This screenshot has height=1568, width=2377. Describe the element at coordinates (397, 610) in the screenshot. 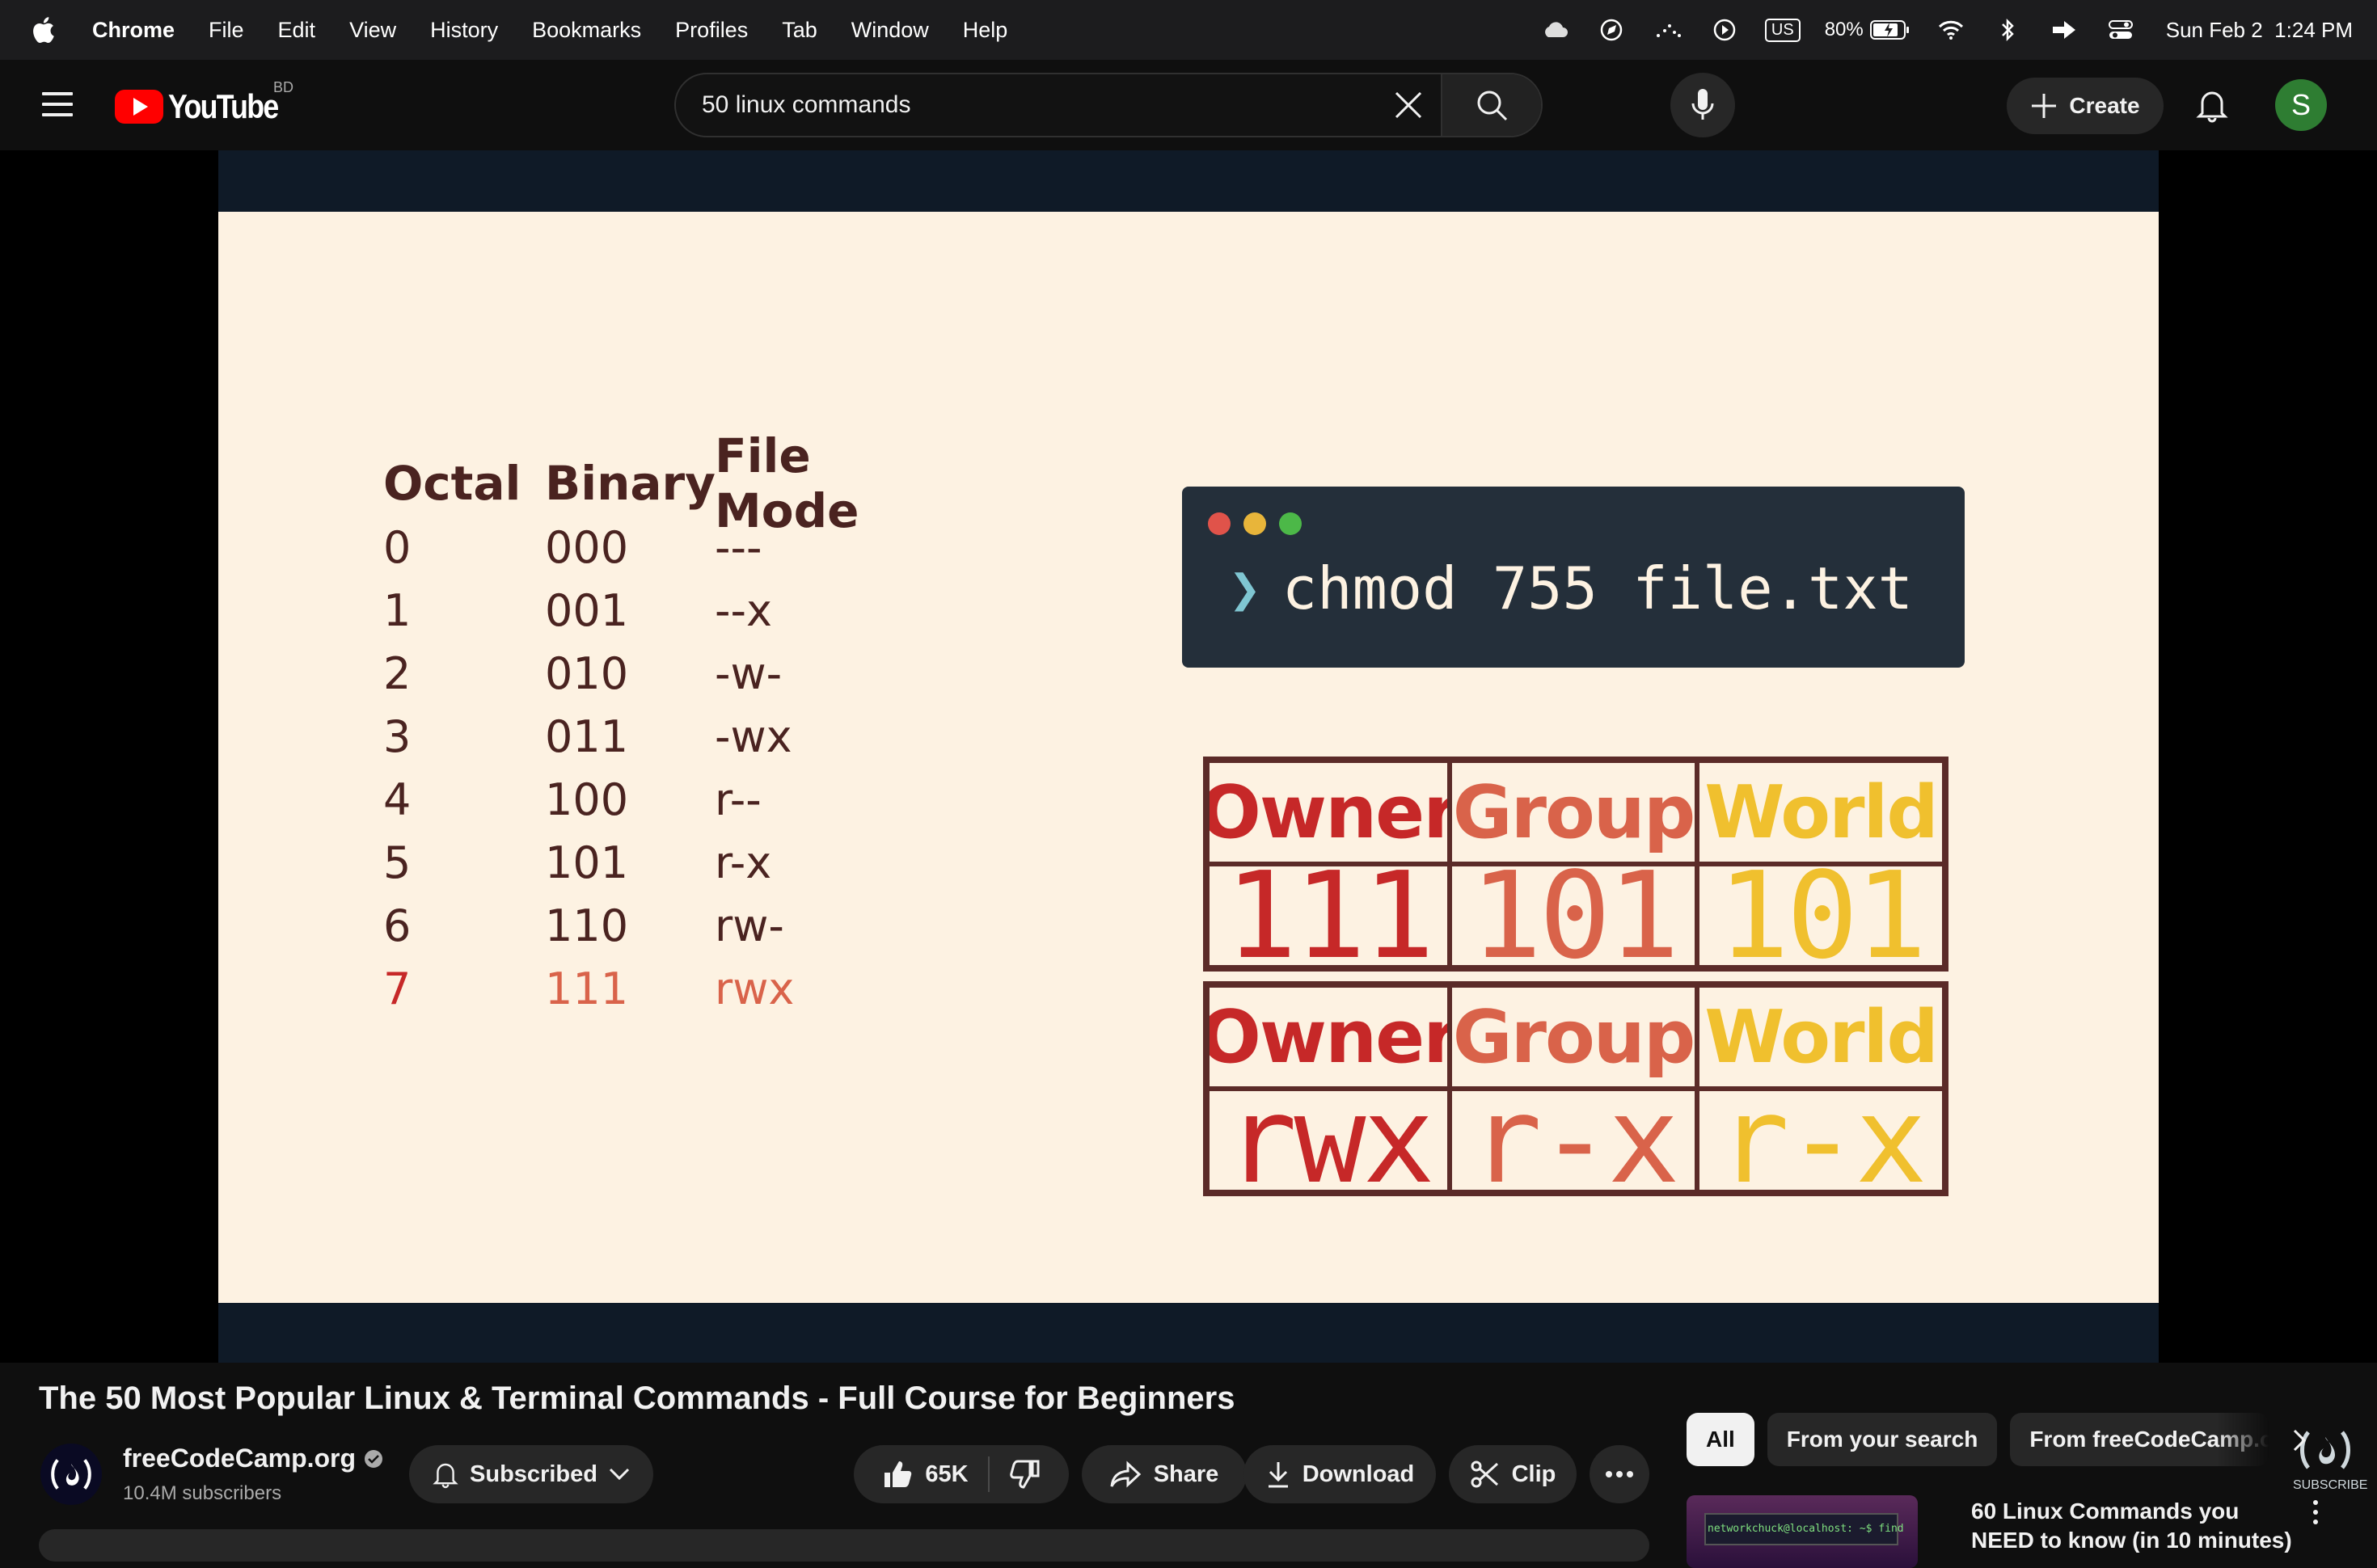

I see `octal-cell: 1` at that location.